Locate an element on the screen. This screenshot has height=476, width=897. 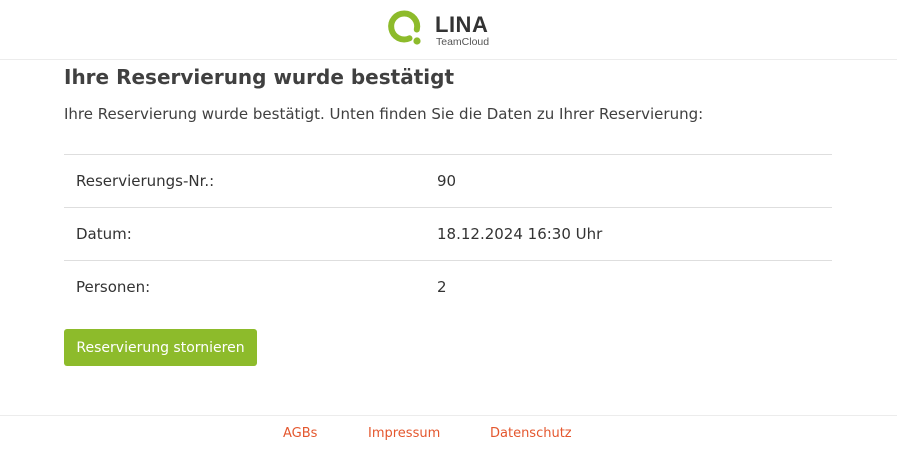
date-value: 18.12.2024 16:30 Uhr is located at coordinates (628, 234).